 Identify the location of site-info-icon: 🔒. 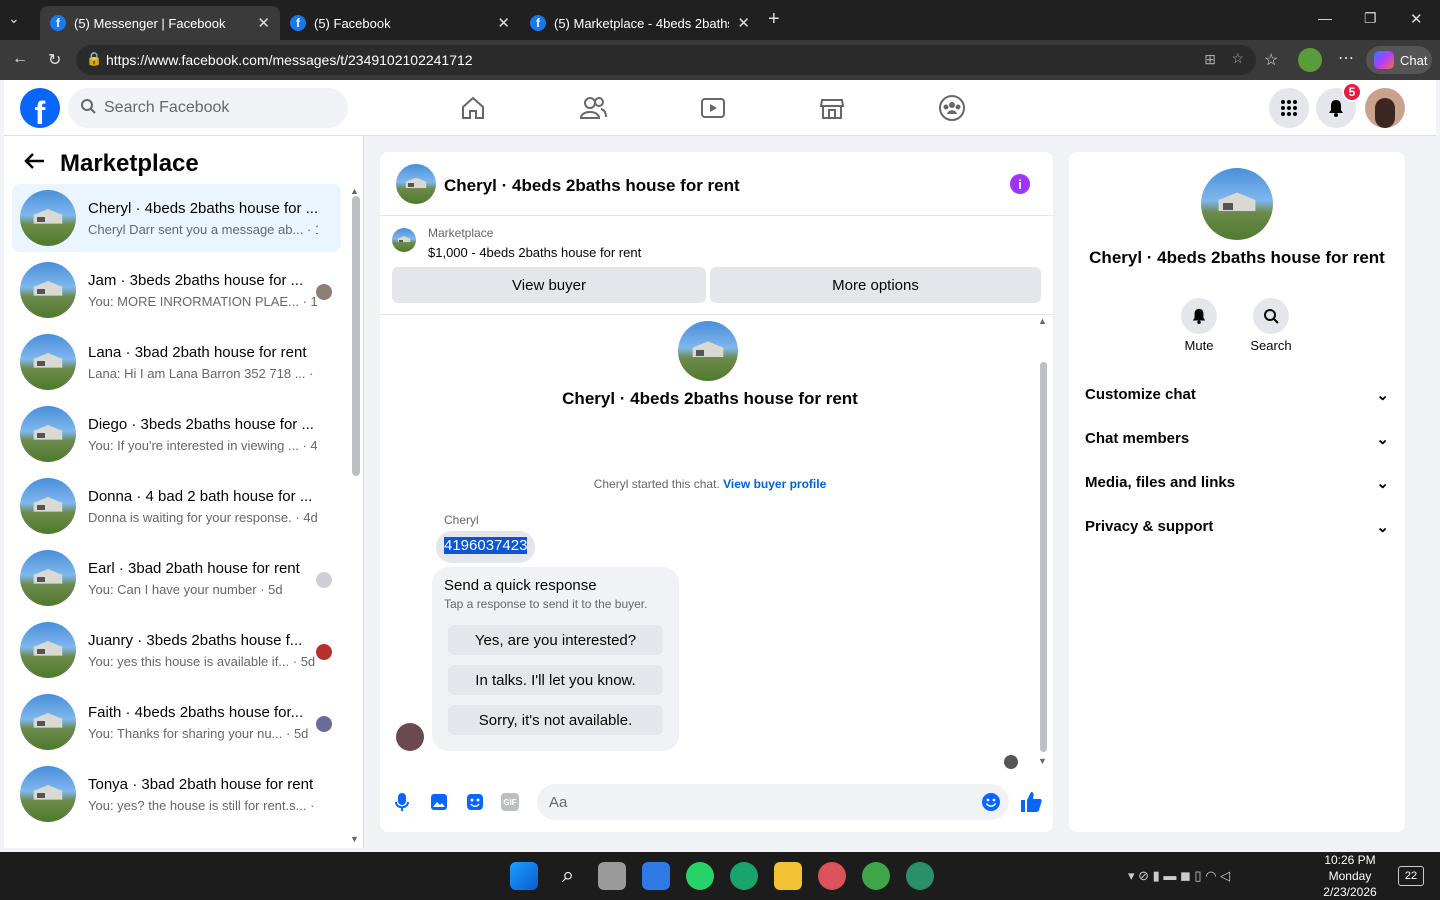
(94, 59).